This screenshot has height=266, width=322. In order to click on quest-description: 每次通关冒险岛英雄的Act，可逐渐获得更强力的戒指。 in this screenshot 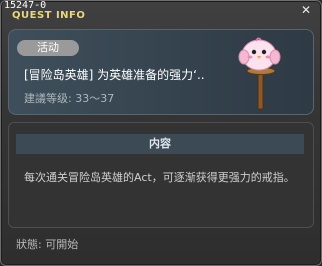, I will do `click(159, 177)`.